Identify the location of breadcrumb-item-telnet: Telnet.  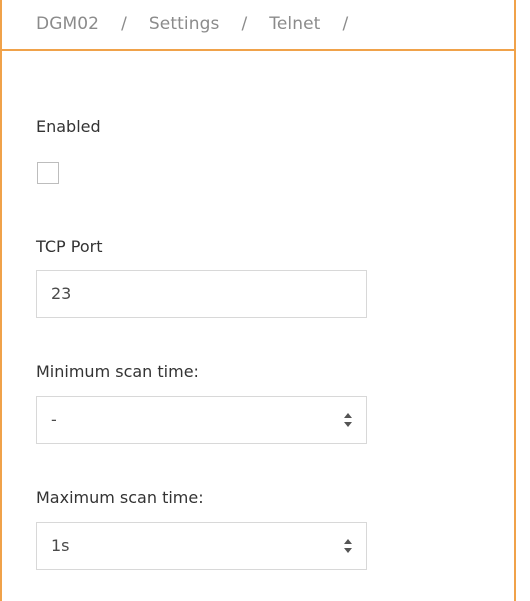
(294, 24).